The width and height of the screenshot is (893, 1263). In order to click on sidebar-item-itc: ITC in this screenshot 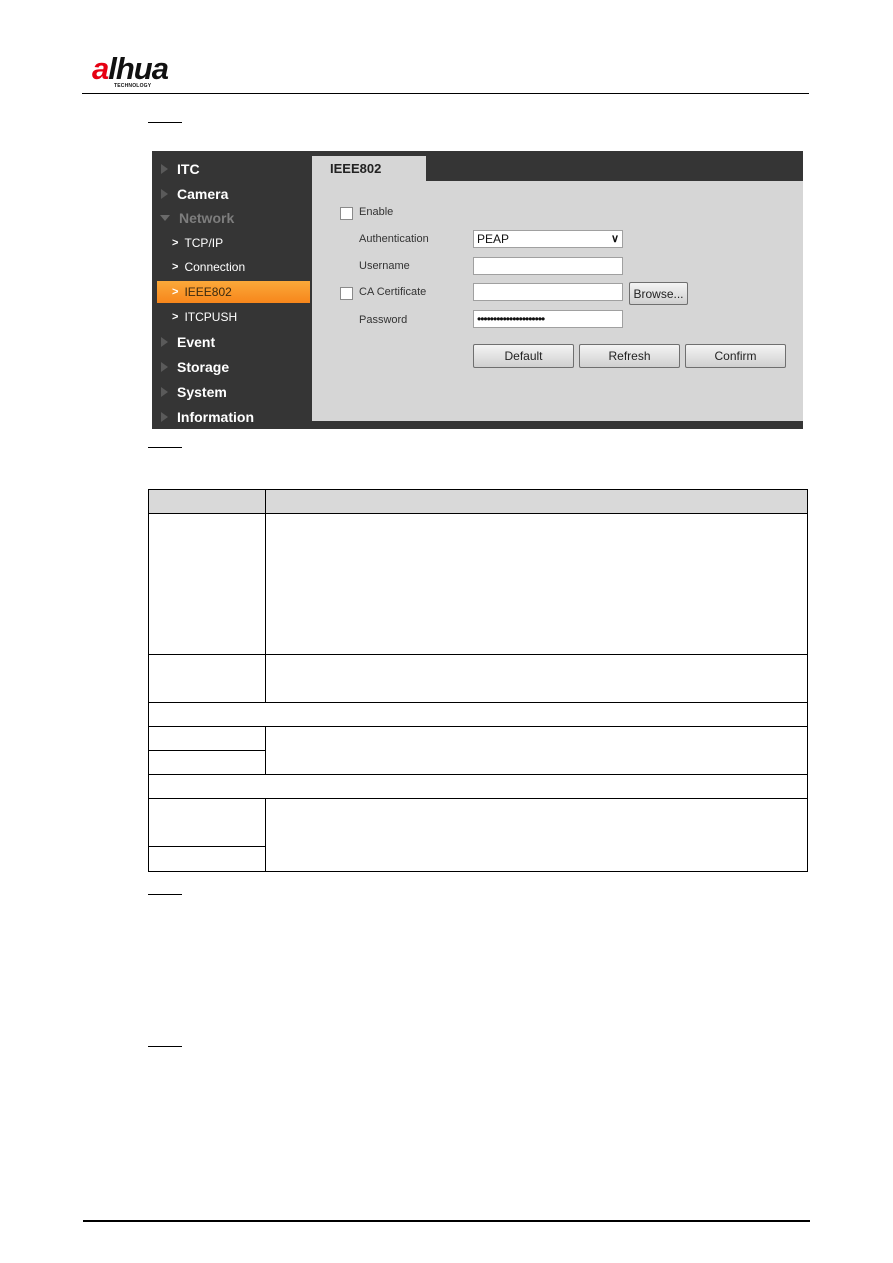, I will do `click(232, 169)`.